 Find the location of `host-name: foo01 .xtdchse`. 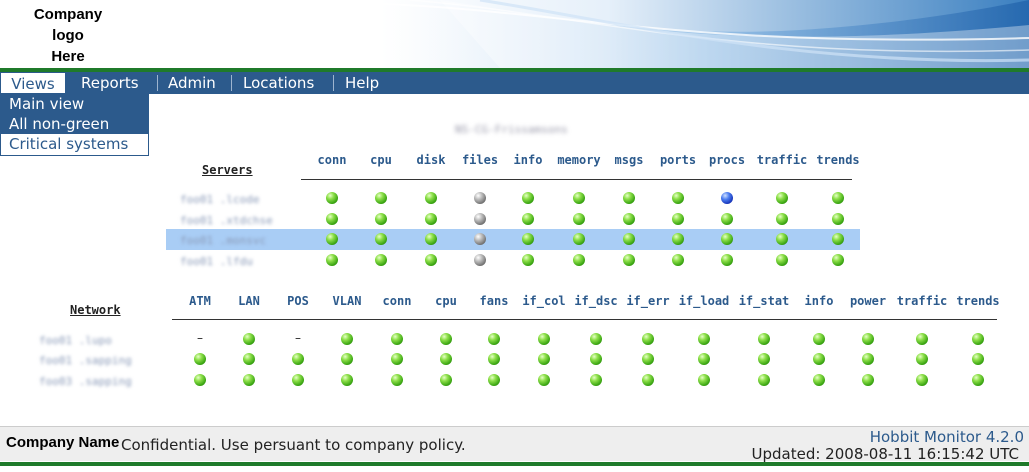

host-name: foo01 .xtdchse is located at coordinates (226, 220).